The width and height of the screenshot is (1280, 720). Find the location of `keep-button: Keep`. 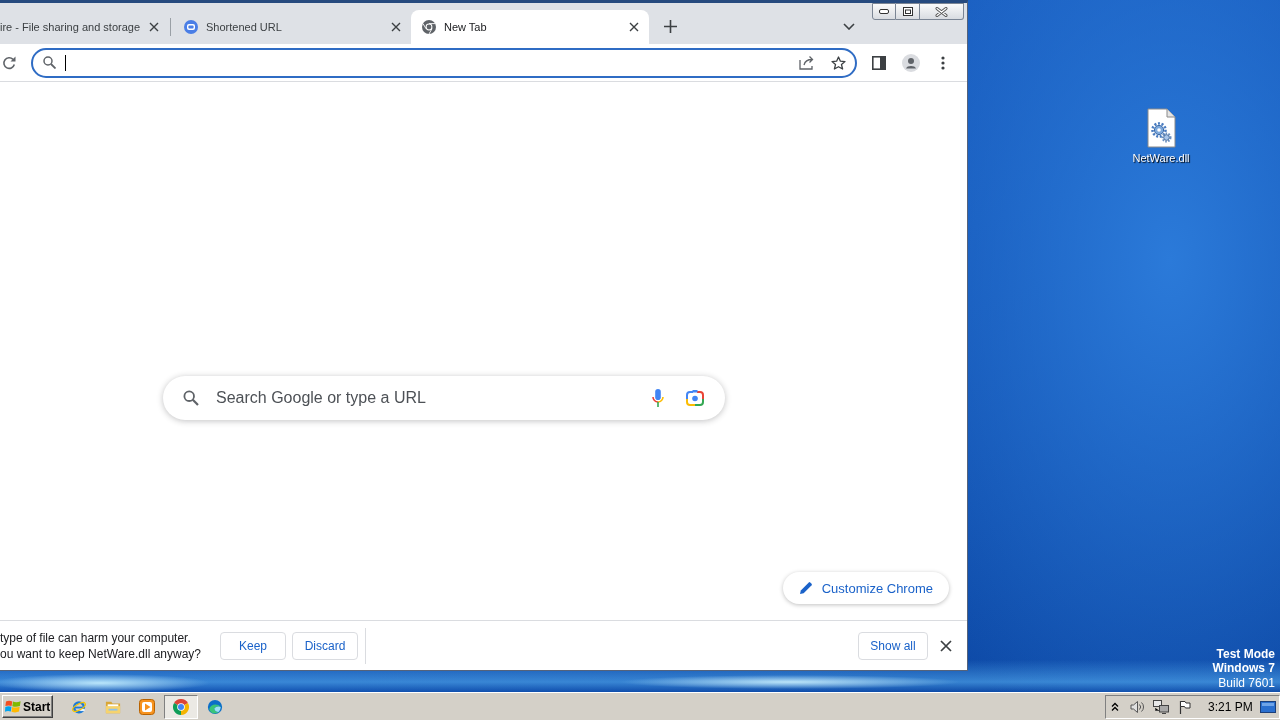

keep-button: Keep is located at coordinates (253, 645).